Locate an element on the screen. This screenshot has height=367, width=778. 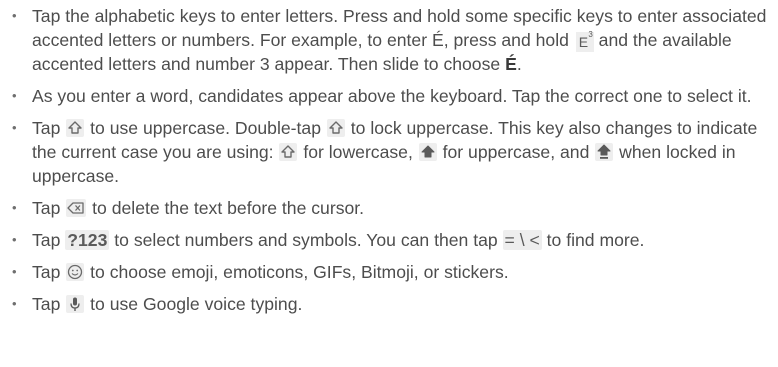
e-key-number: 3 is located at coordinates (590, 34).